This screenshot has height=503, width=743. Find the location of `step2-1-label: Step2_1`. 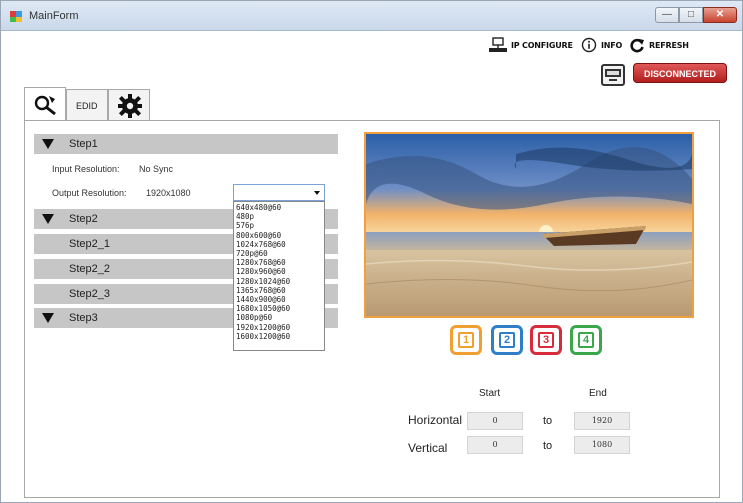

step2-1-label: Step2_1 is located at coordinates (89, 244).